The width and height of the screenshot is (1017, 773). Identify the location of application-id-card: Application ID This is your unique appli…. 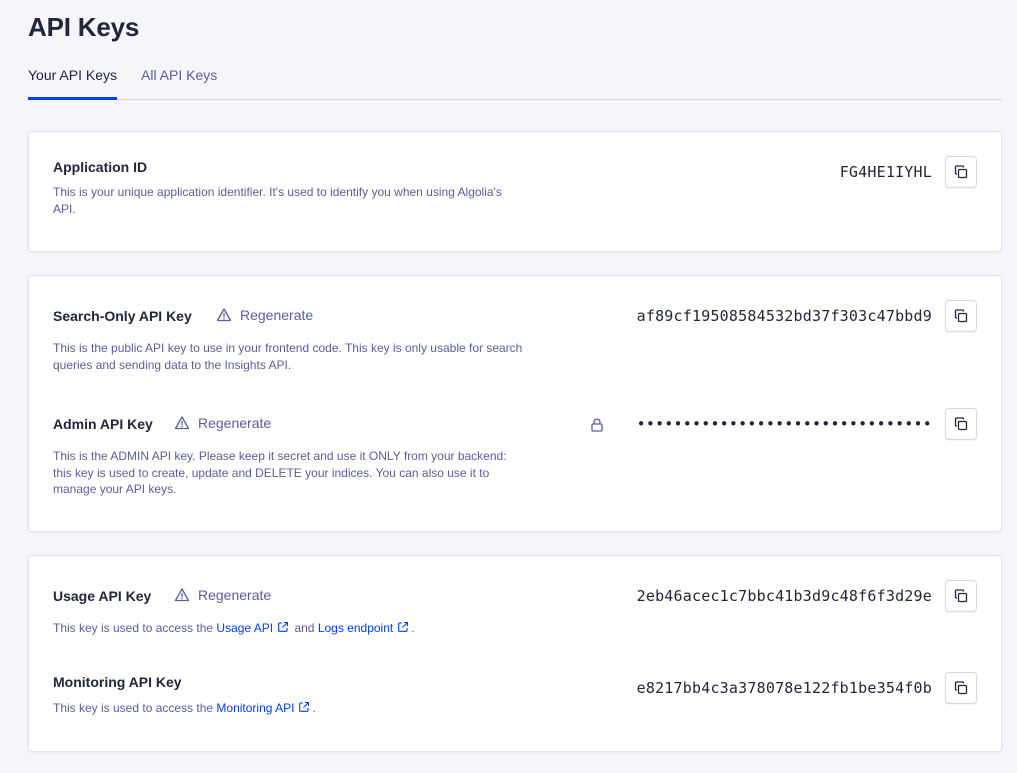
(515, 191).